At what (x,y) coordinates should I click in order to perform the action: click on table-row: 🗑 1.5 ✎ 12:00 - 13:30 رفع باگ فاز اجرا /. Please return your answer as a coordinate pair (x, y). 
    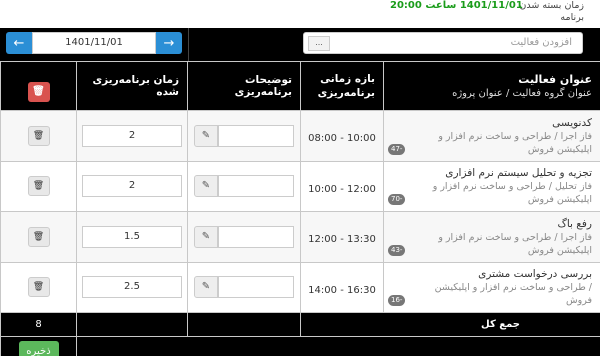
    Looking at the image, I should click on (300, 237).